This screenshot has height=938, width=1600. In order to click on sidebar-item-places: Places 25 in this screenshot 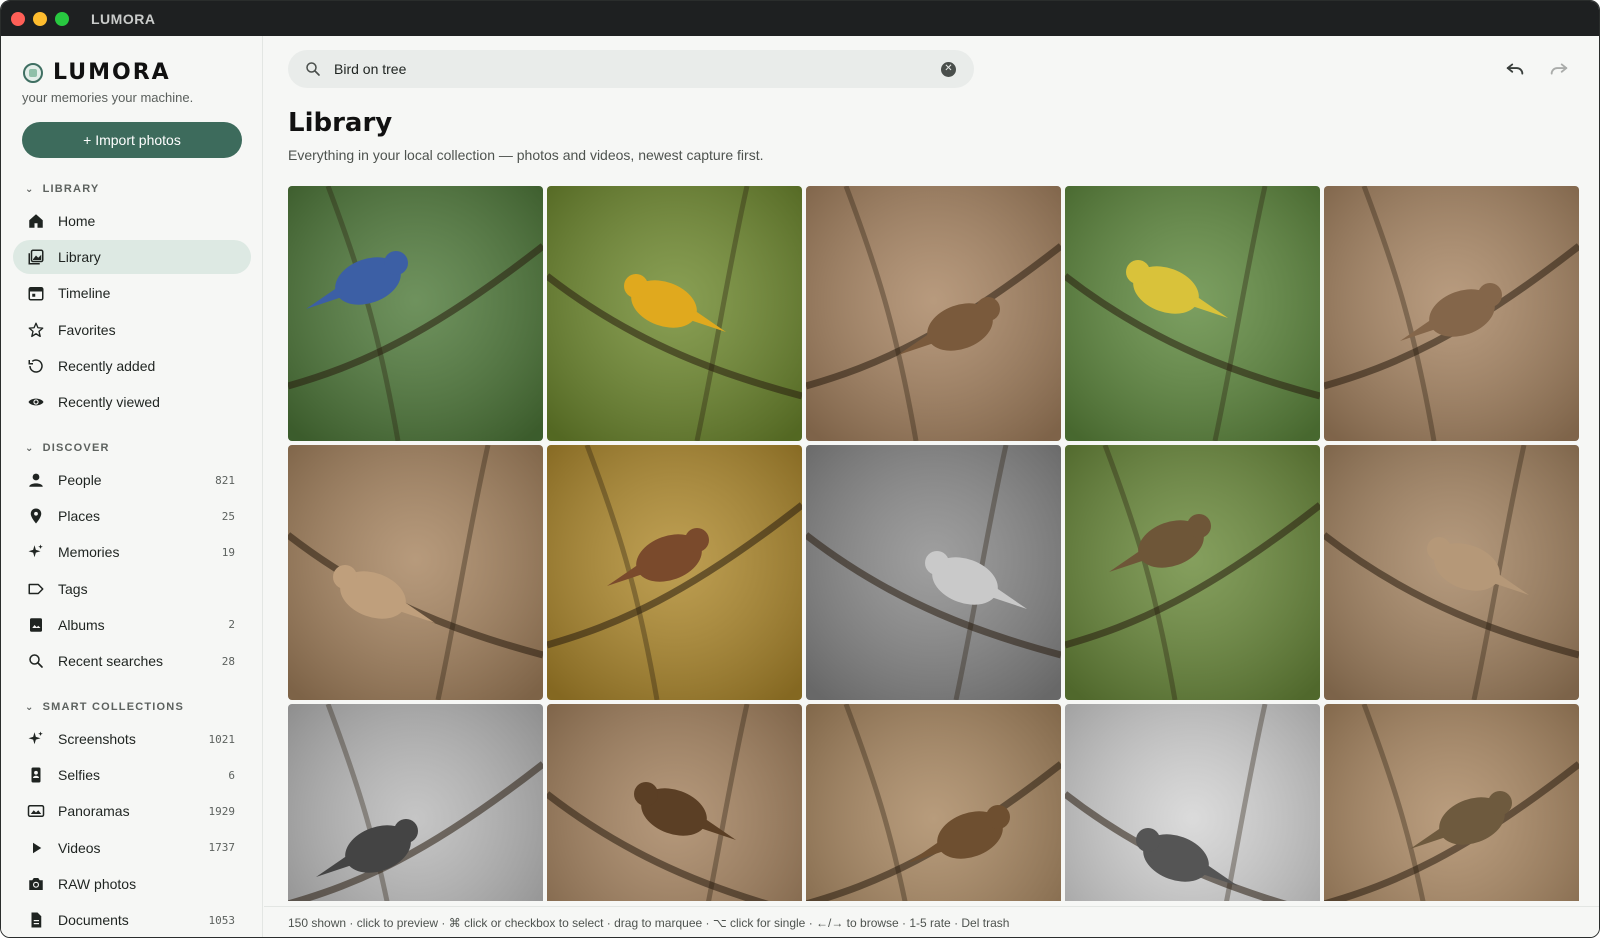, I will do `click(132, 516)`.